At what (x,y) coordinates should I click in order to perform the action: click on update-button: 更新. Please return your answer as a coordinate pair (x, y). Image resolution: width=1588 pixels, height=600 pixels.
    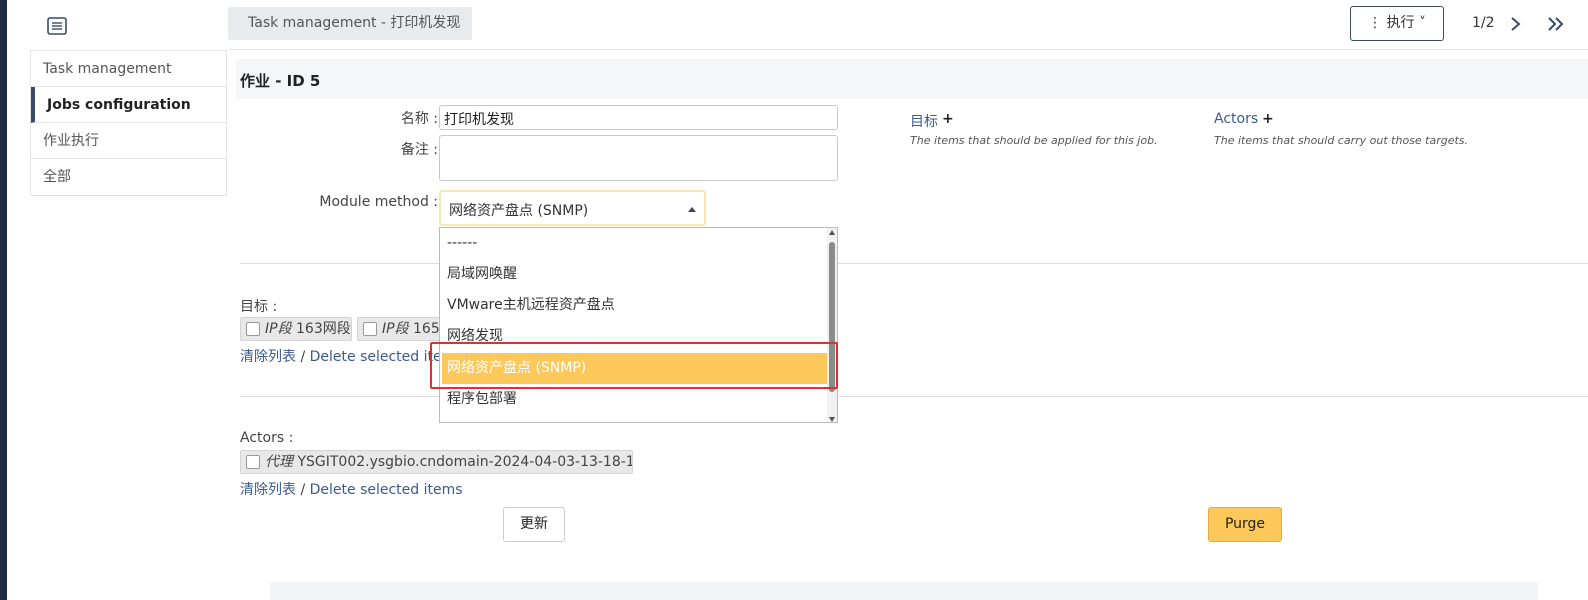
    Looking at the image, I should click on (534, 524).